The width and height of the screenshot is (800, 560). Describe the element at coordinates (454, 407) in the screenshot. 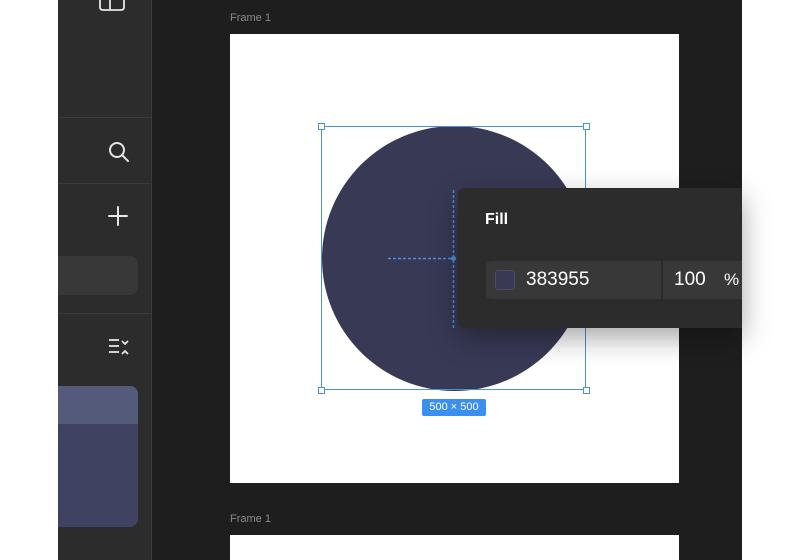

I see `dimension-badge: 500 × 500` at that location.